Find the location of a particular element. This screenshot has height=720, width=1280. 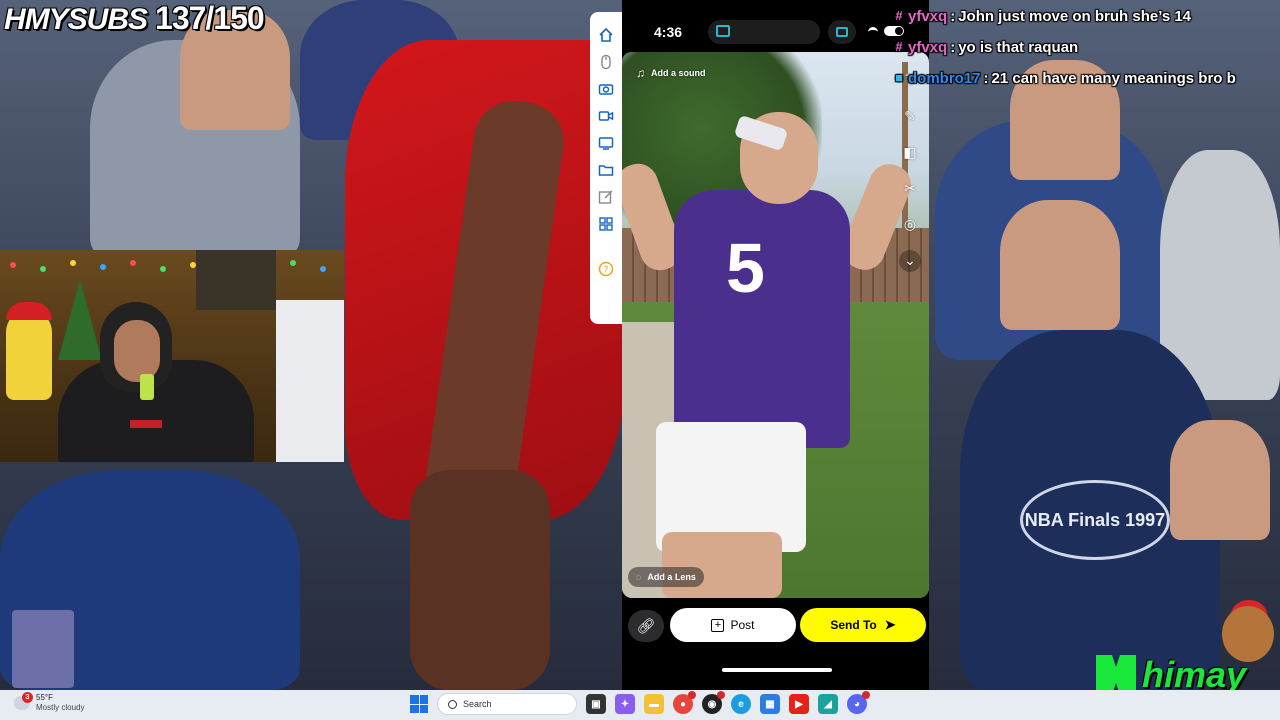

notification-badge: 3 is located at coordinates (27, 697).